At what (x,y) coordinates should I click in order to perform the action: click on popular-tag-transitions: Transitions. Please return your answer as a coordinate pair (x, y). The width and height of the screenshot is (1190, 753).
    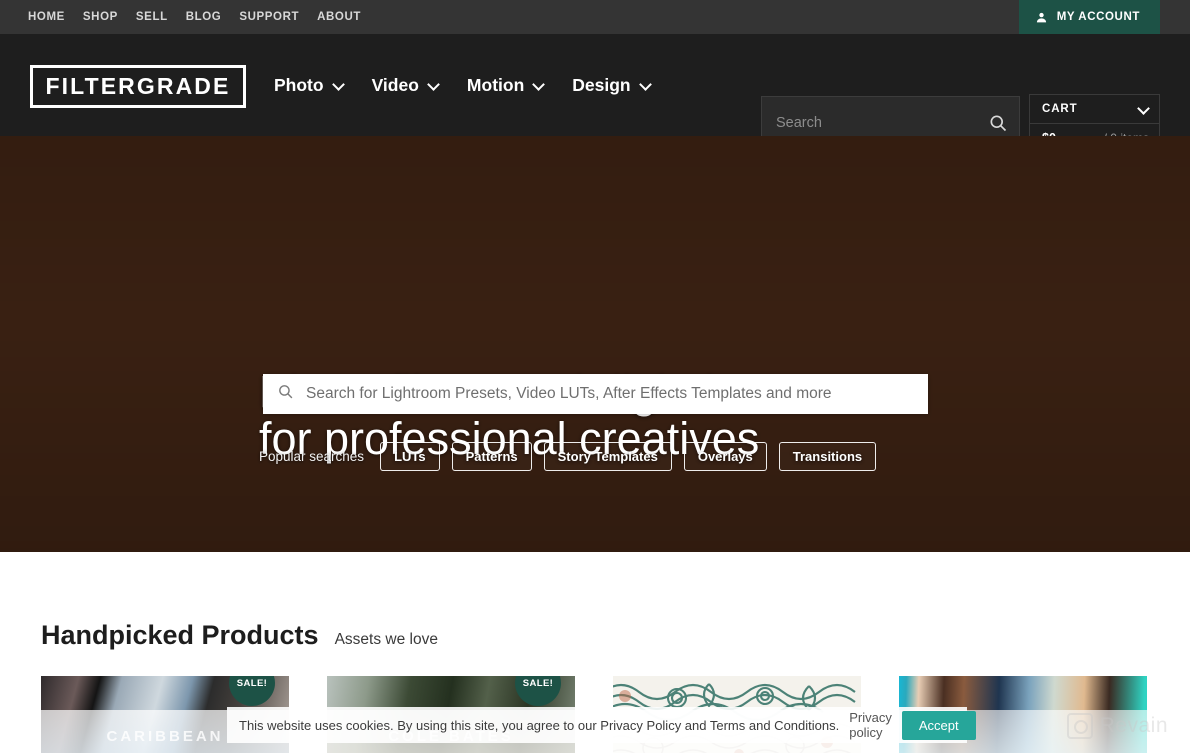
    Looking at the image, I should click on (827, 456).